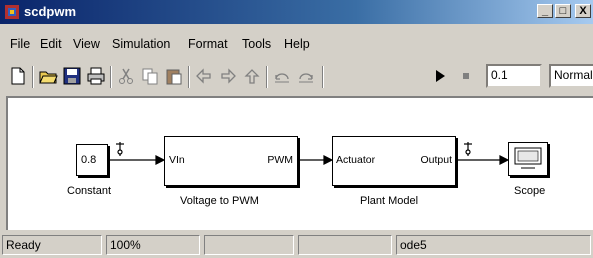 The image size is (593, 258). What do you see at coordinates (530, 191) in the screenshot?
I see `scope-label: Scope` at bounding box center [530, 191].